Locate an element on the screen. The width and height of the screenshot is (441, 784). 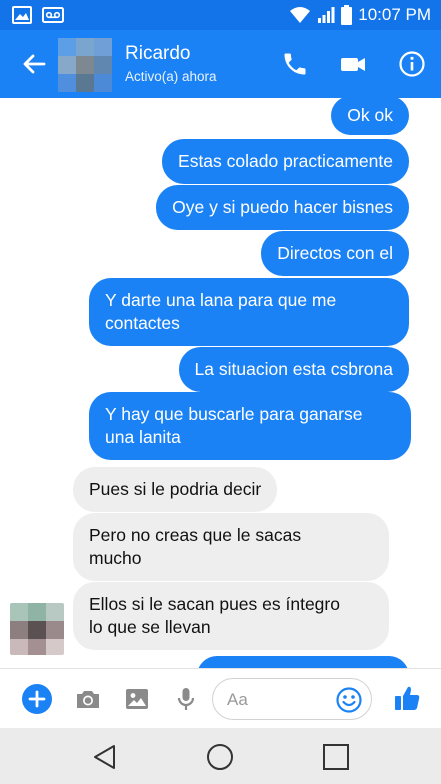
system-navigation-bar is located at coordinates (220, 756).